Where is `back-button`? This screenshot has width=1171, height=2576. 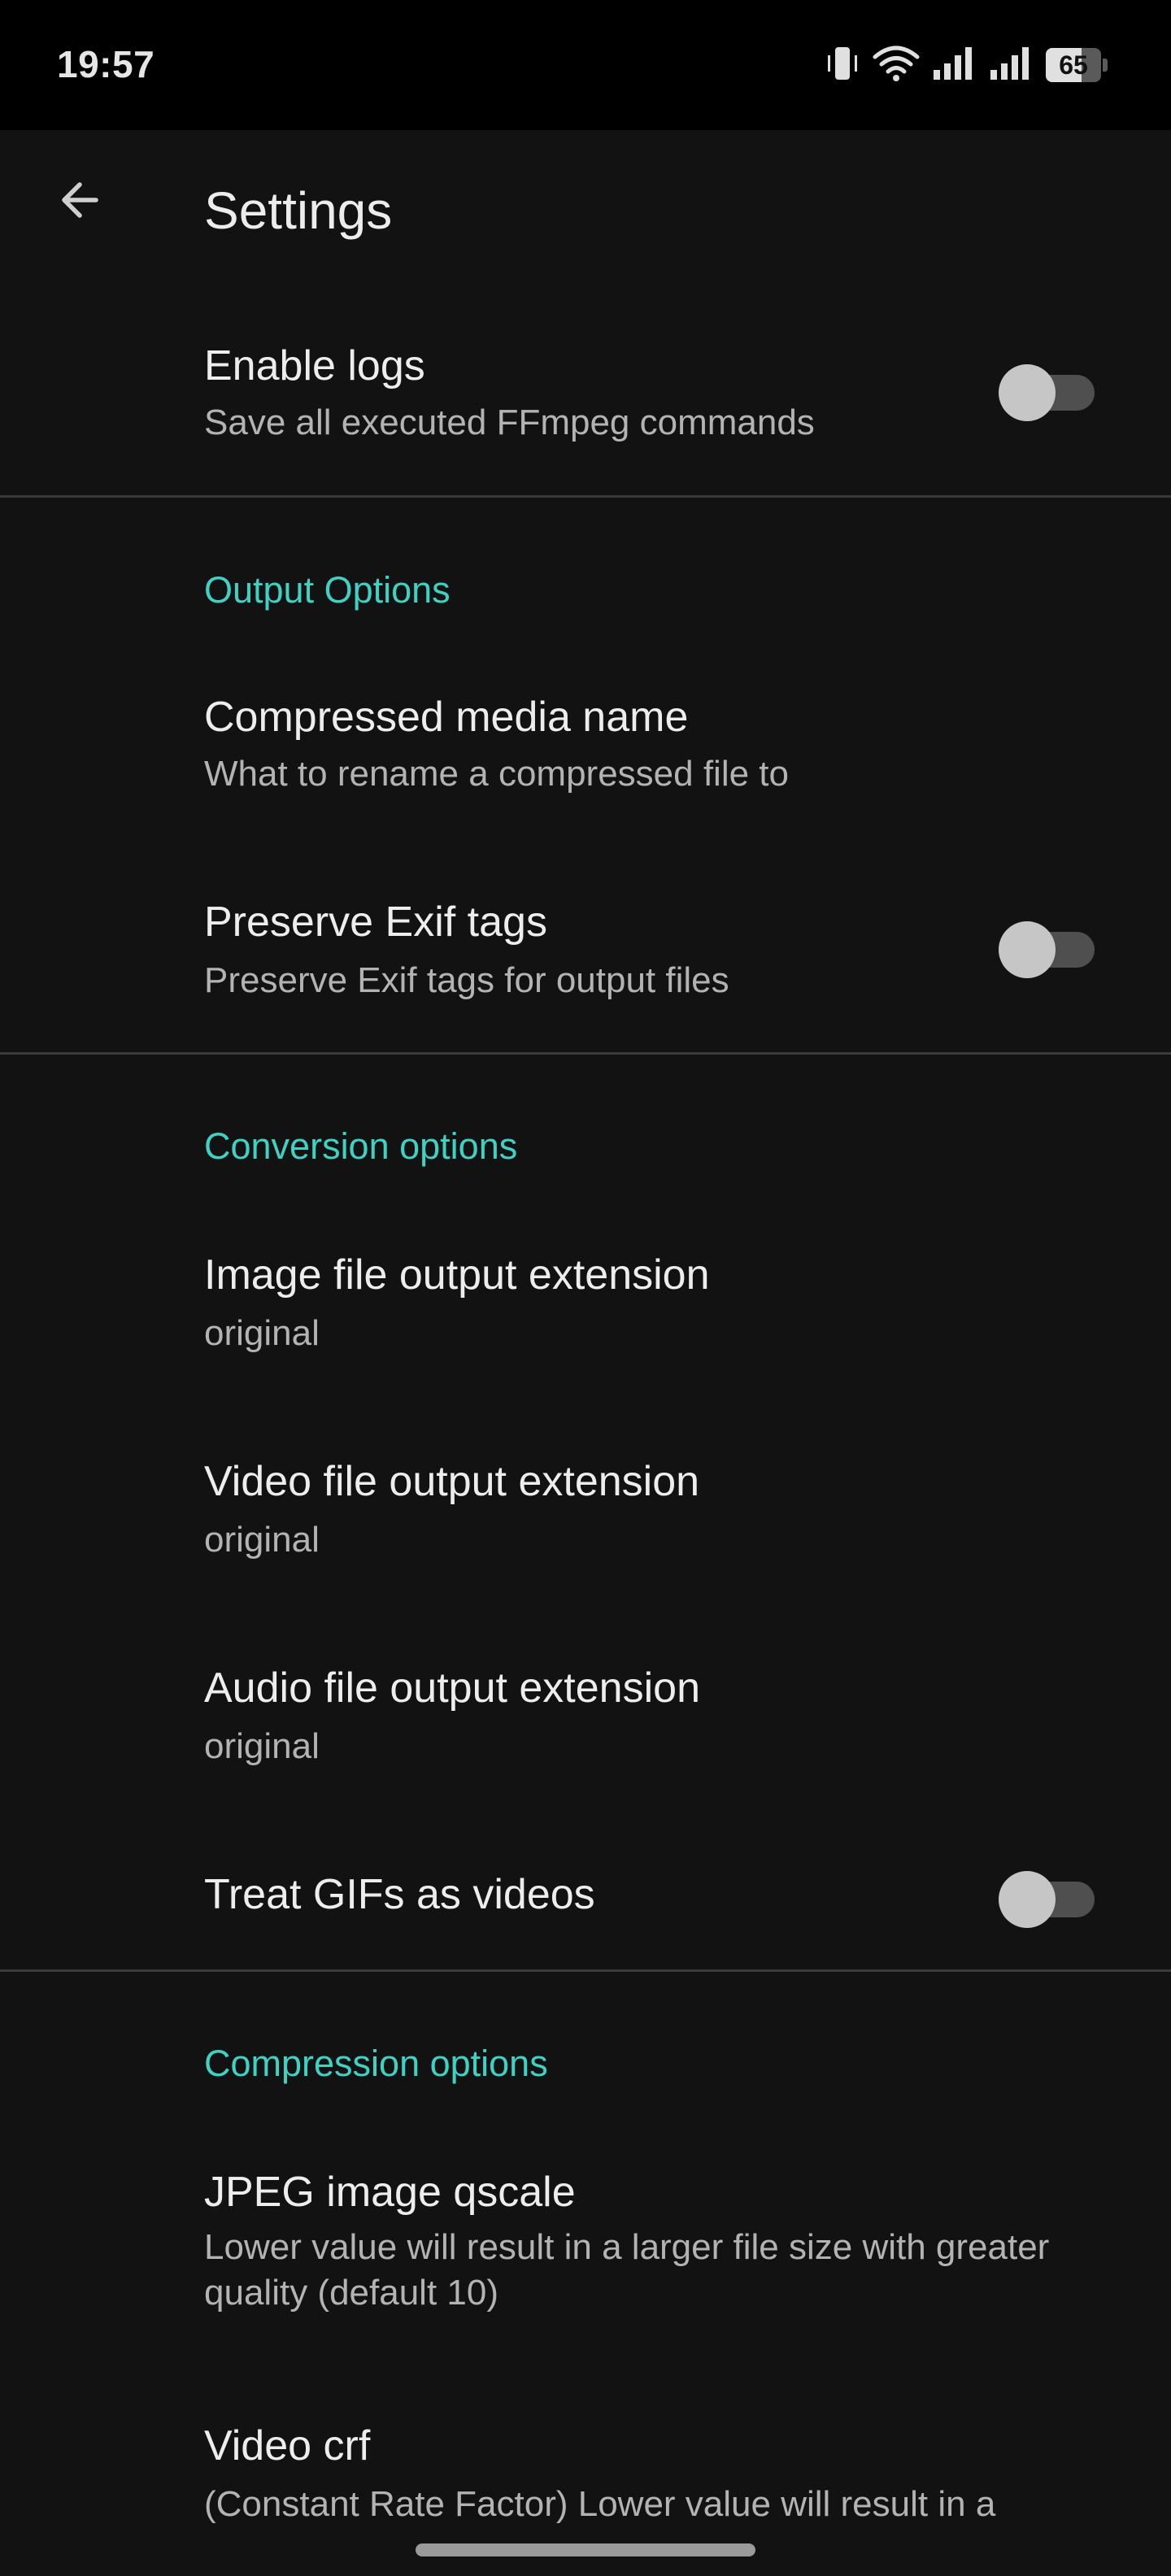
back-button is located at coordinates (80, 202).